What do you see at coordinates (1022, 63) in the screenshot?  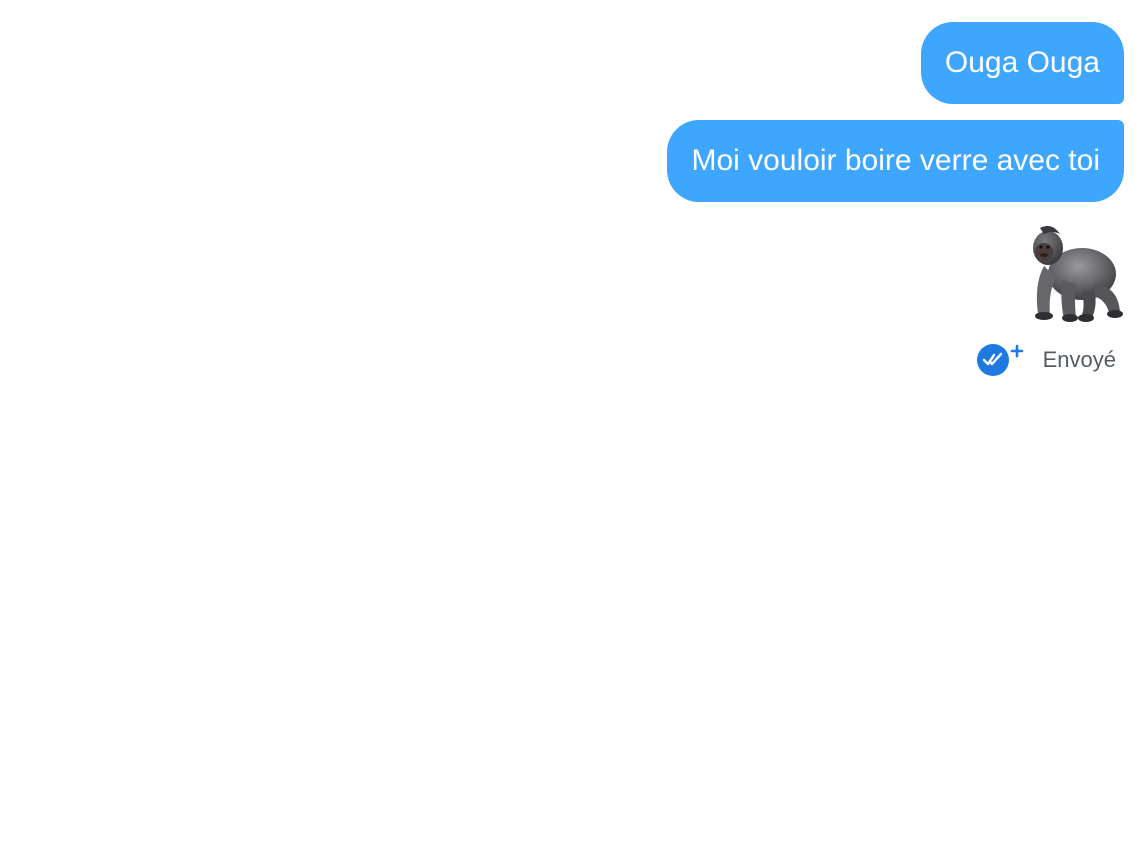 I see `message-bubble: Ouga Ouga` at bounding box center [1022, 63].